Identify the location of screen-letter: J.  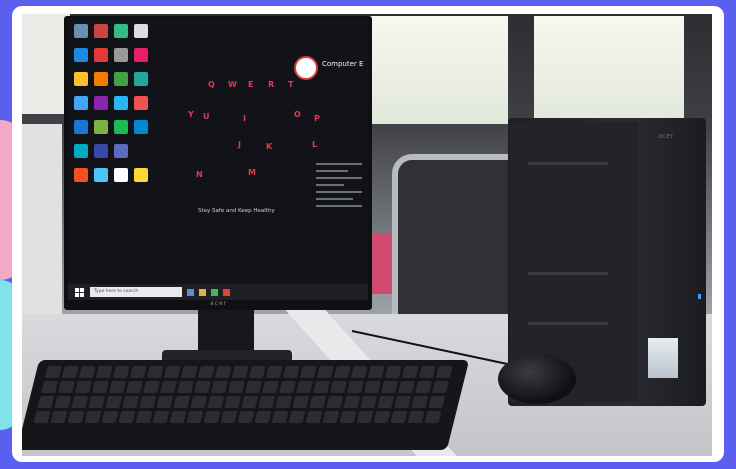
(239, 144).